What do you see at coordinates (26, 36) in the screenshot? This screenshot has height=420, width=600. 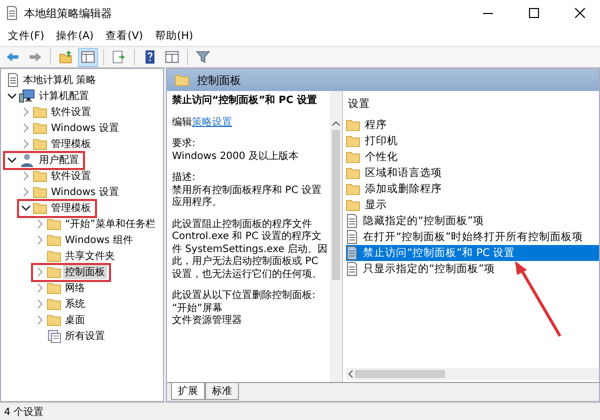 I see `menu-item: 文件(F)` at bounding box center [26, 36].